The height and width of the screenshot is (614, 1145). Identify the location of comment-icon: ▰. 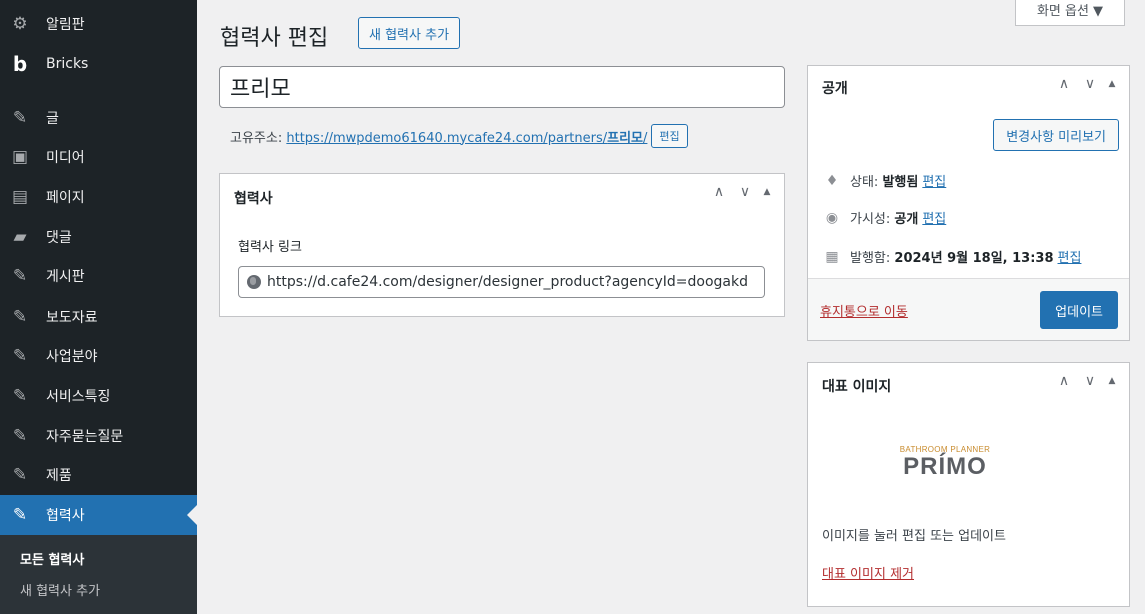
(20, 237).